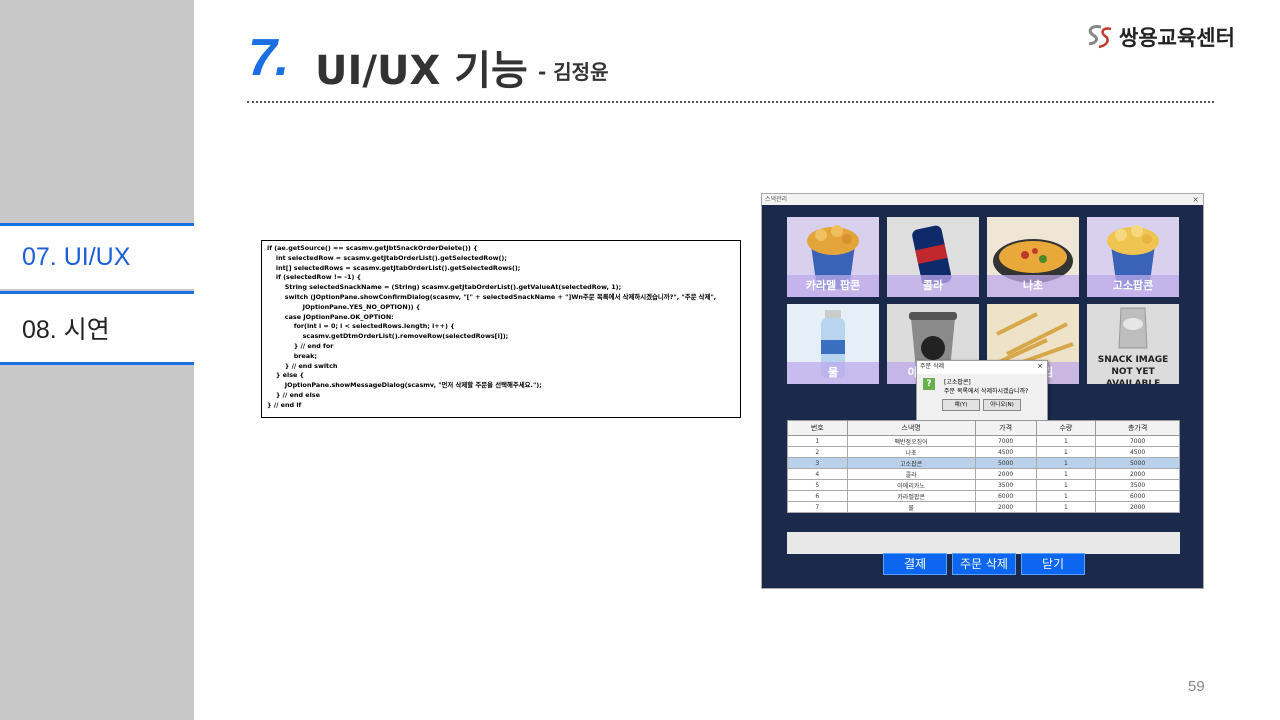 Image resolution: width=1280 pixels, height=720 pixels. Describe the element at coordinates (982, 398) in the screenshot. I see `dialog-body: ? [고소팝콘] 주문 목록에서 삭제하시겠습니까? 예(Y) 아니오(N)` at that location.